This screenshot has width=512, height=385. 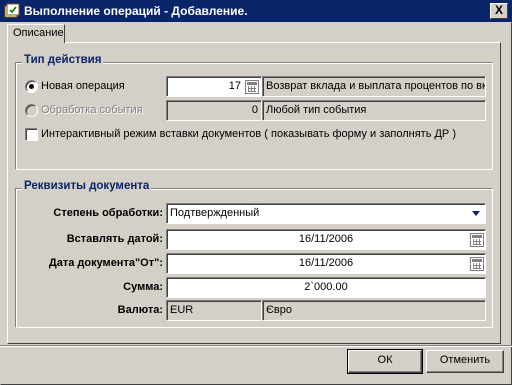 What do you see at coordinates (254, 110) in the screenshot?
I see `event-code-value: 0` at bounding box center [254, 110].